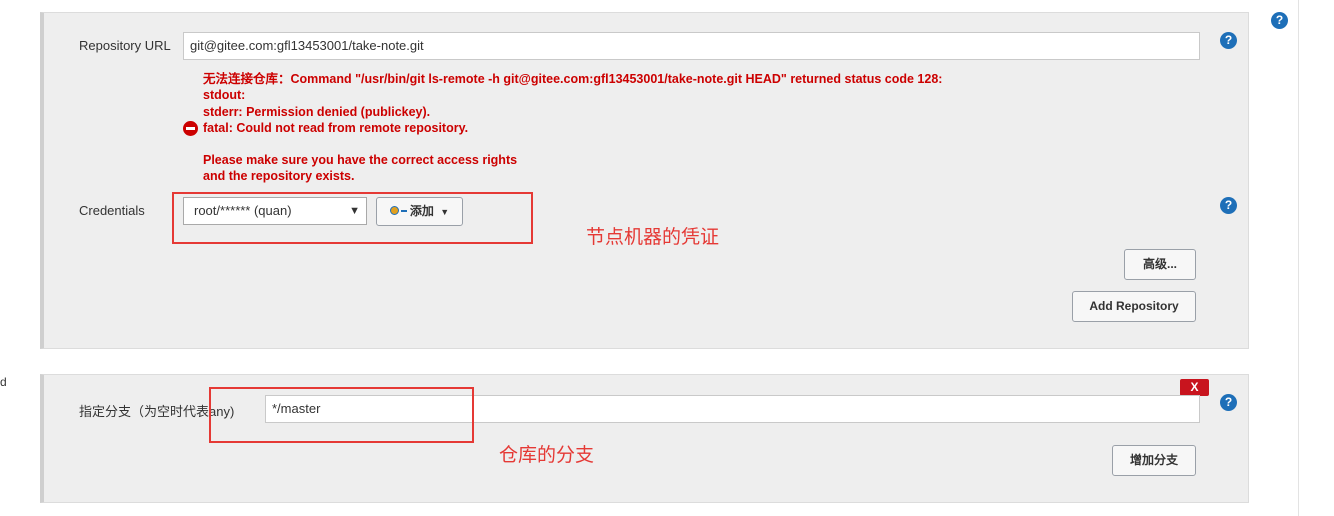 The height and width of the screenshot is (516, 1334). What do you see at coordinates (125, 45) in the screenshot?
I see `repository-url-label: Repository URL` at bounding box center [125, 45].